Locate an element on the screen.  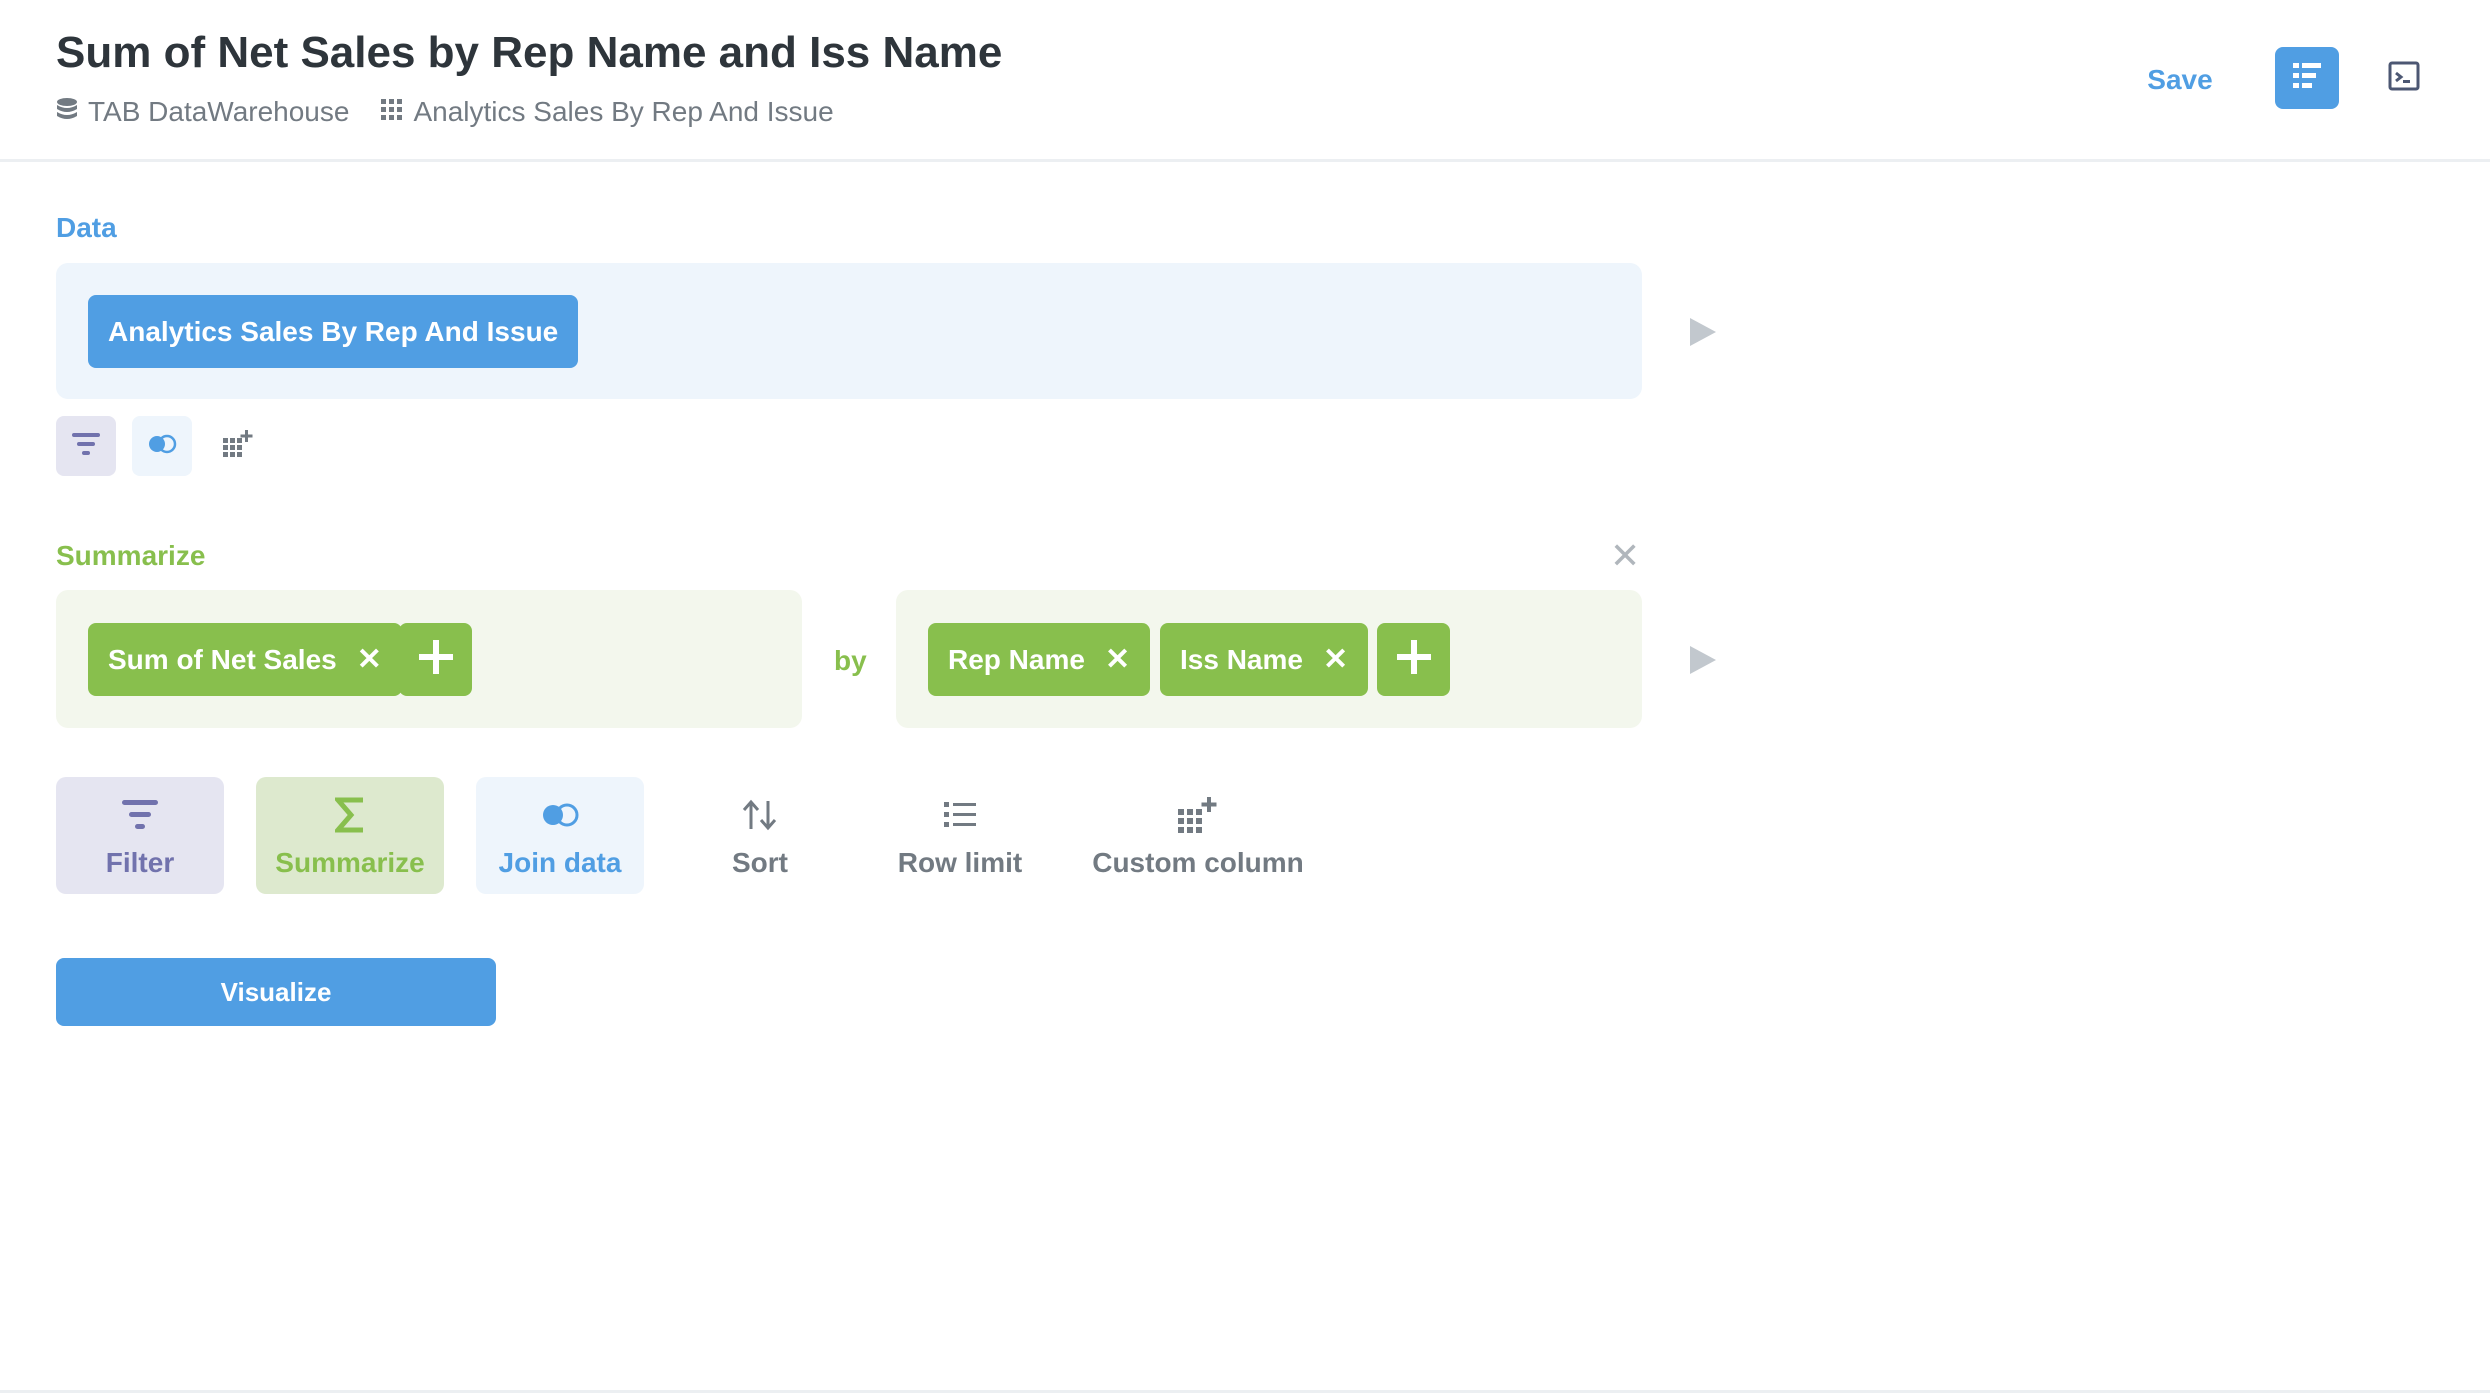
row-limit-action-button: Row limit is located at coordinates (960, 835).